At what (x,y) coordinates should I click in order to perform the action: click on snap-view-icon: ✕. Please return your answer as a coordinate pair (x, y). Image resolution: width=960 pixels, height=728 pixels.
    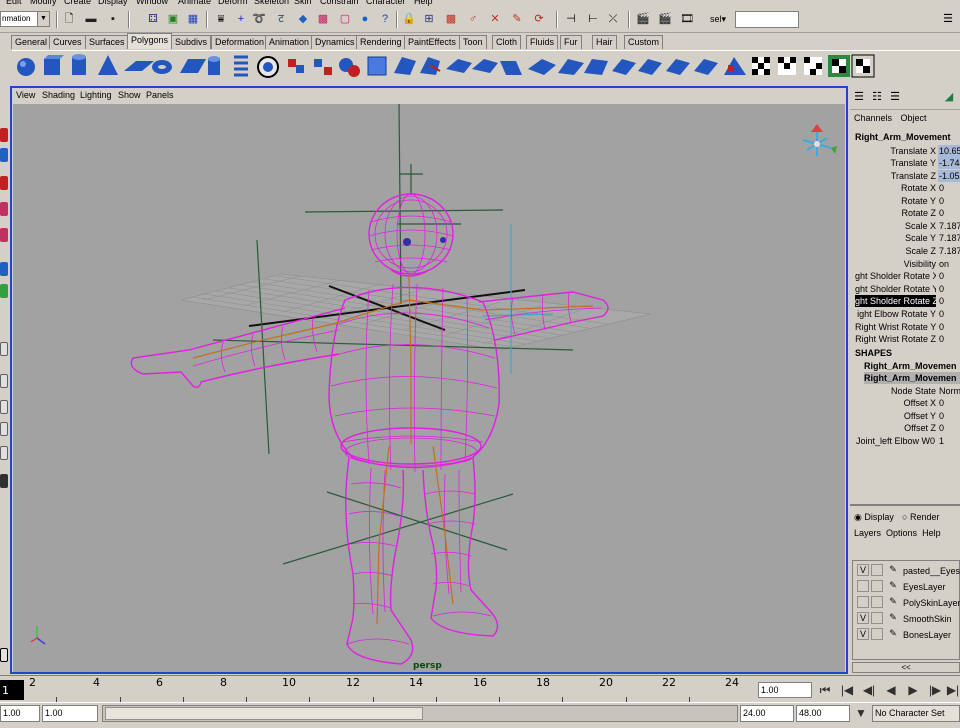
    Looking at the image, I should click on (495, 19).